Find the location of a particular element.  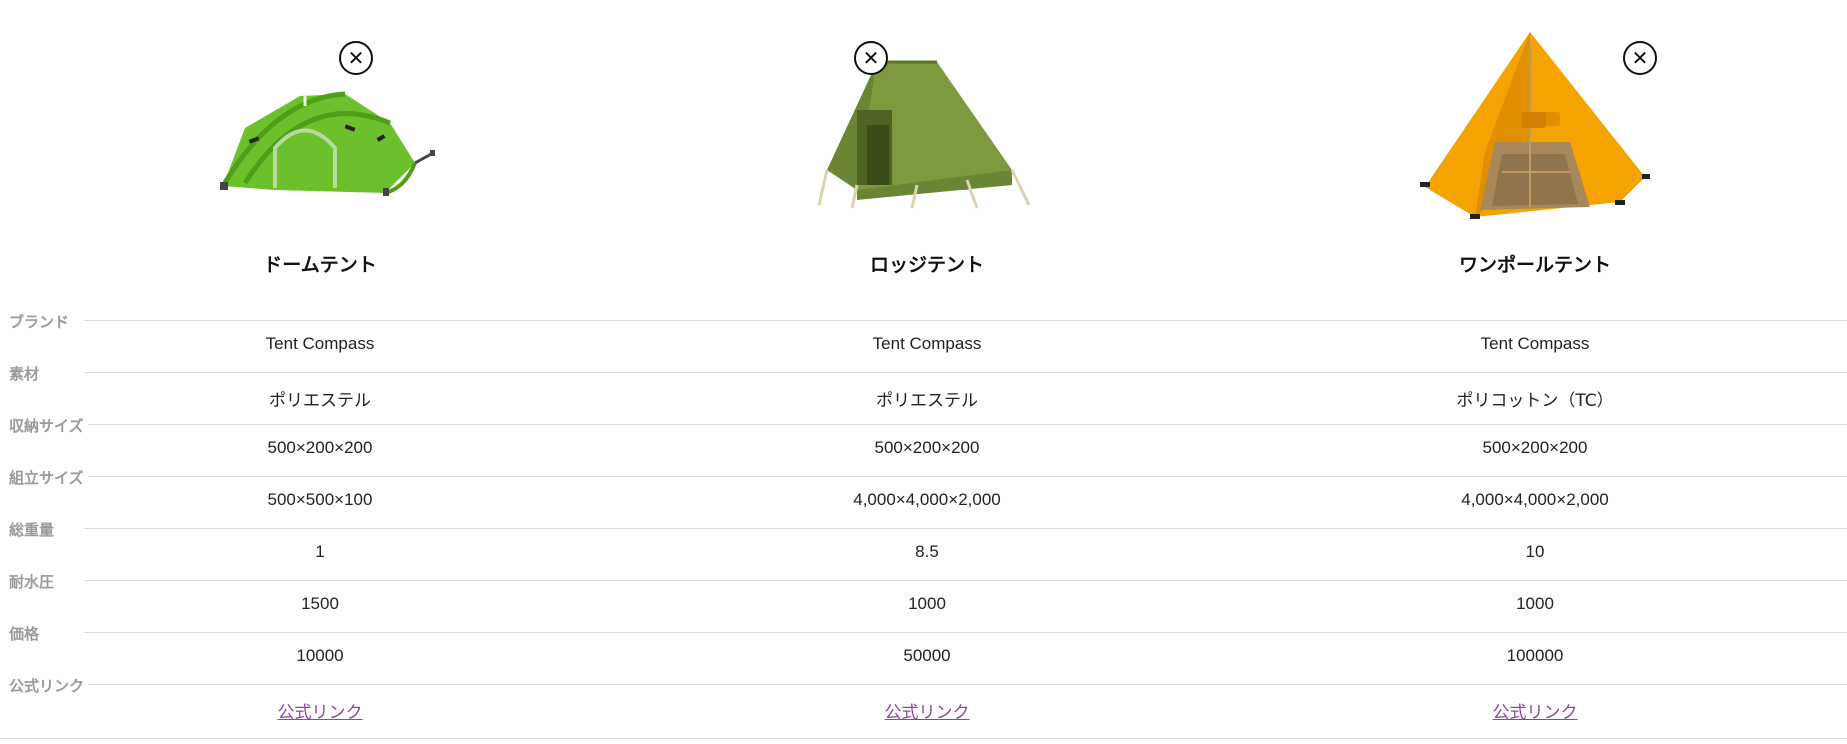

product-column-lodge: ✕ ロッジテント is located at coordinates (927, 145).